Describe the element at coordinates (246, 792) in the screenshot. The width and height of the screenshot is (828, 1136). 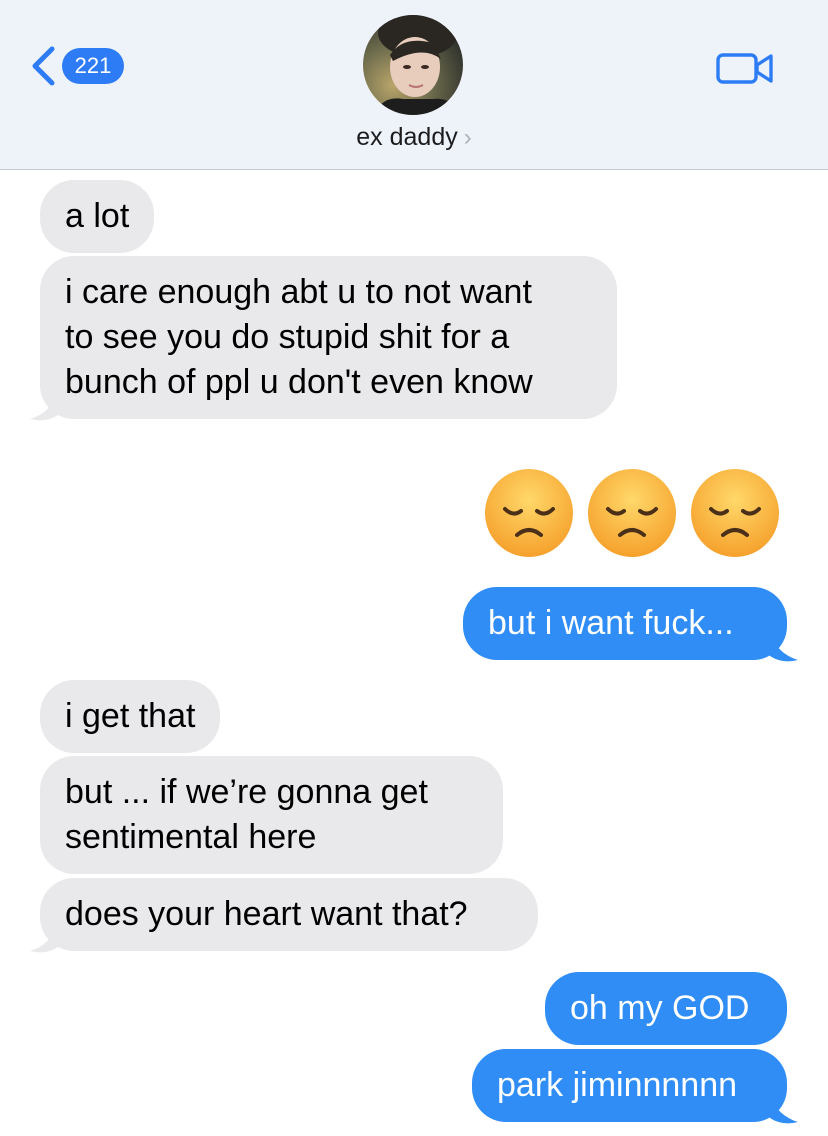
I see `message-line: but ... if we’re gonna get` at that location.